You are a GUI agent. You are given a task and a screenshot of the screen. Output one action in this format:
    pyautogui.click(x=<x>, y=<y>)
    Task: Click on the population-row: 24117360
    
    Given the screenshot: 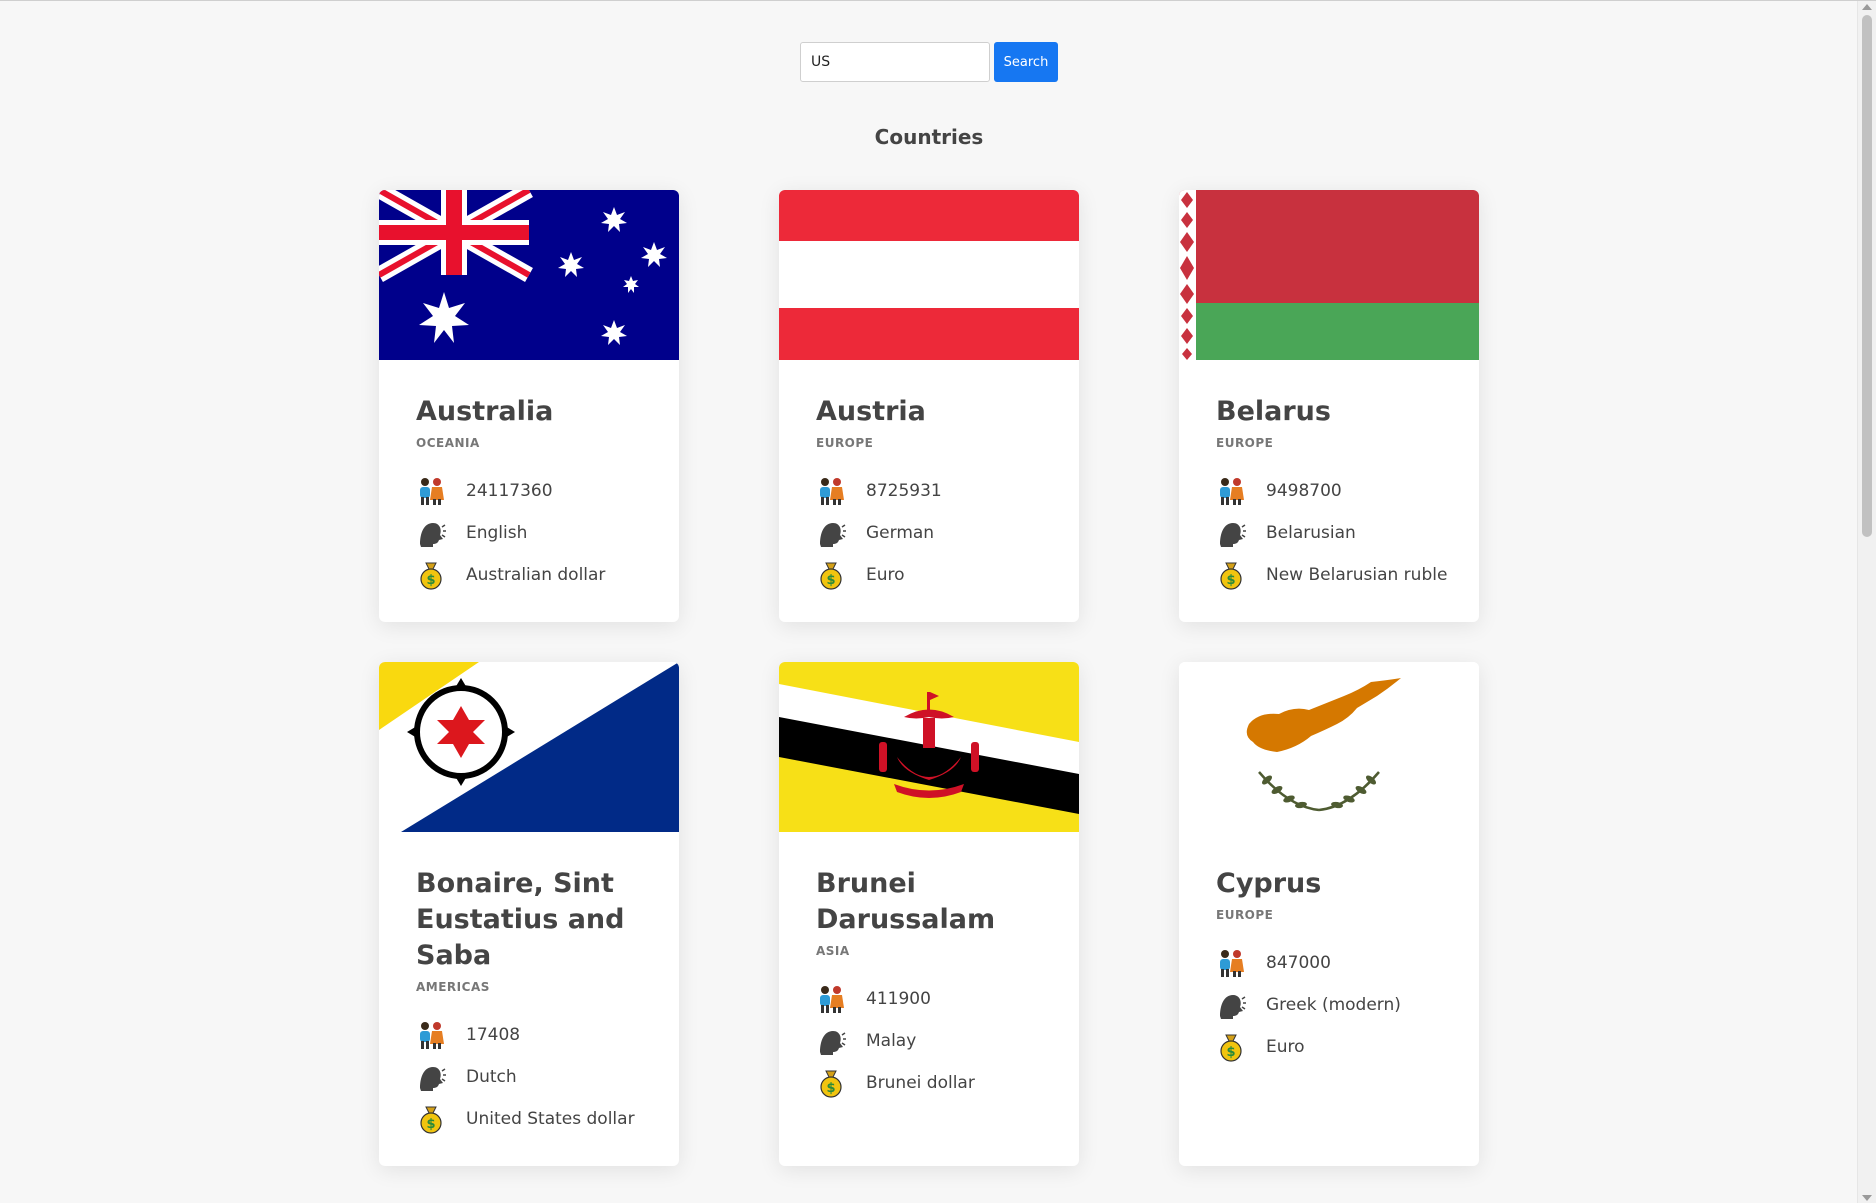 What is the action you would take?
    pyautogui.click(x=529, y=491)
    